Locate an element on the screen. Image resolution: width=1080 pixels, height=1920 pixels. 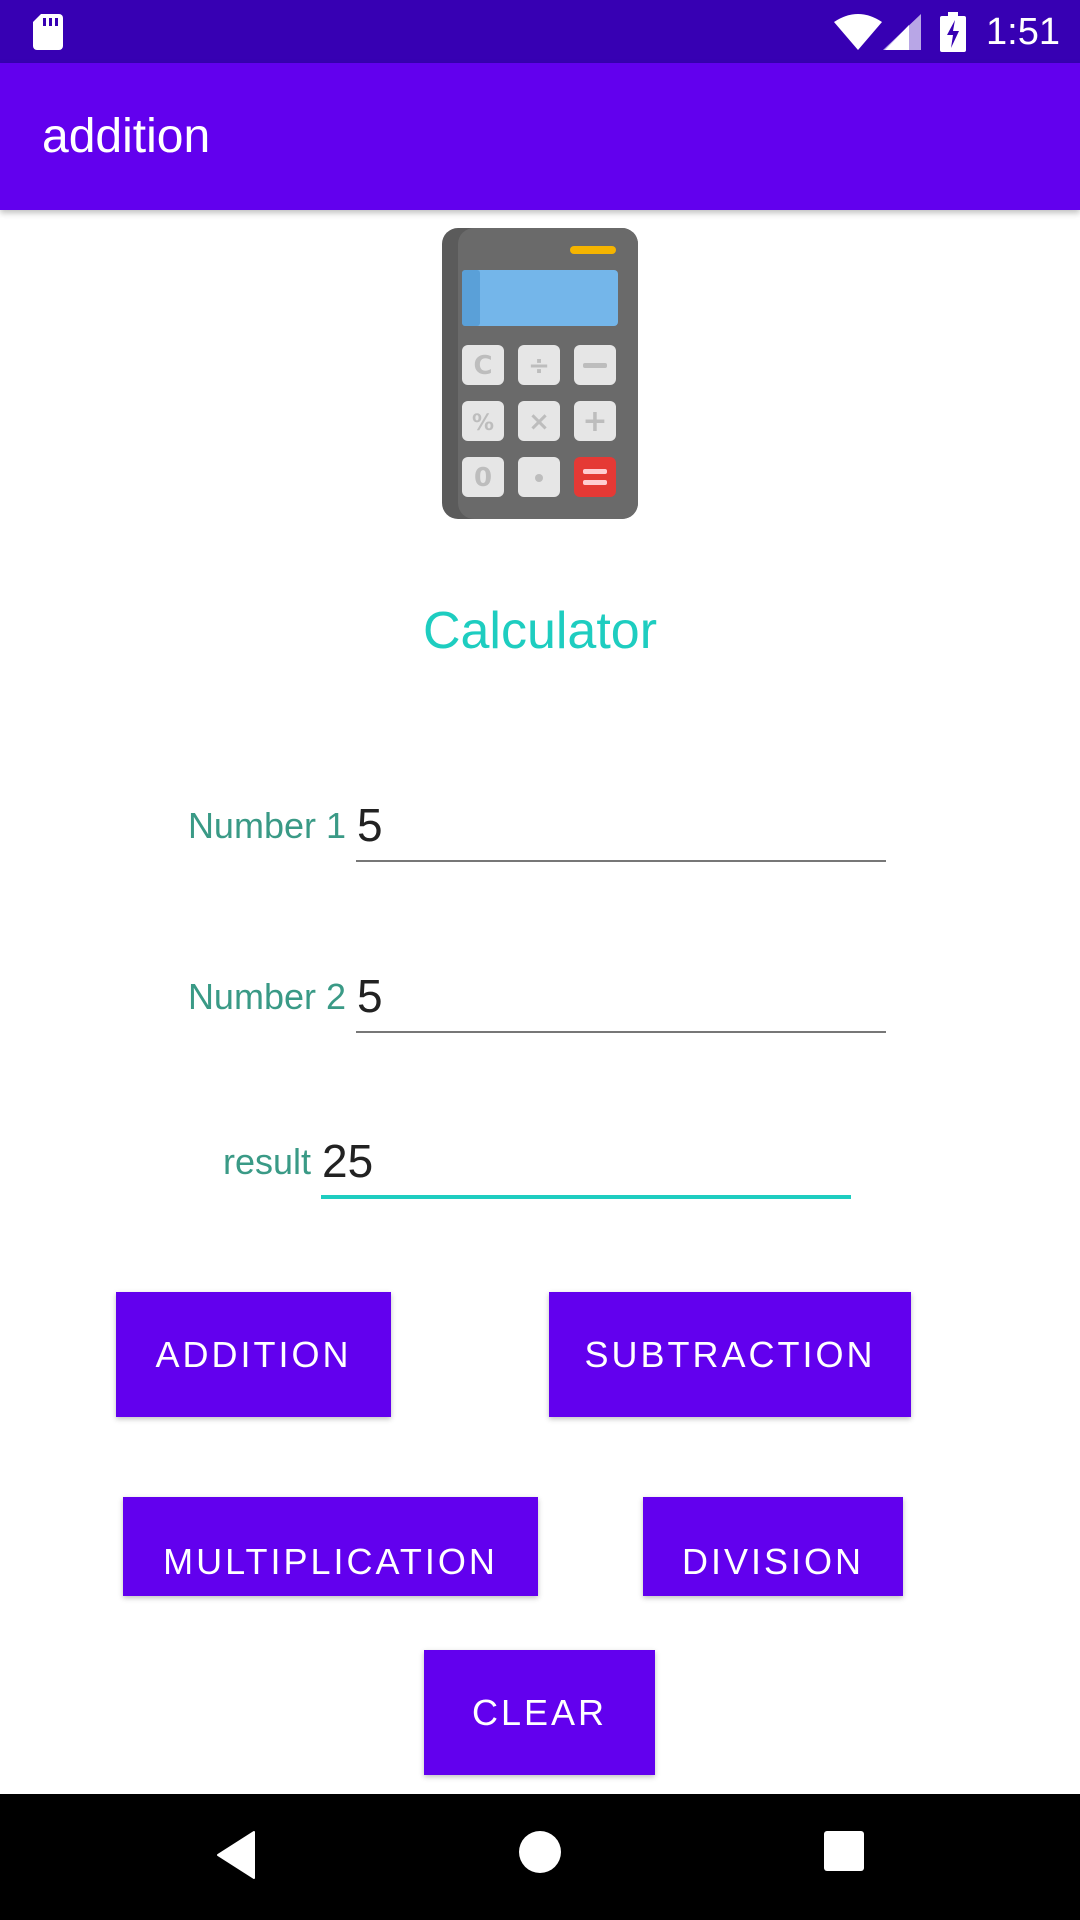
addition-button: ADDITION is located at coordinates (253, 1354).